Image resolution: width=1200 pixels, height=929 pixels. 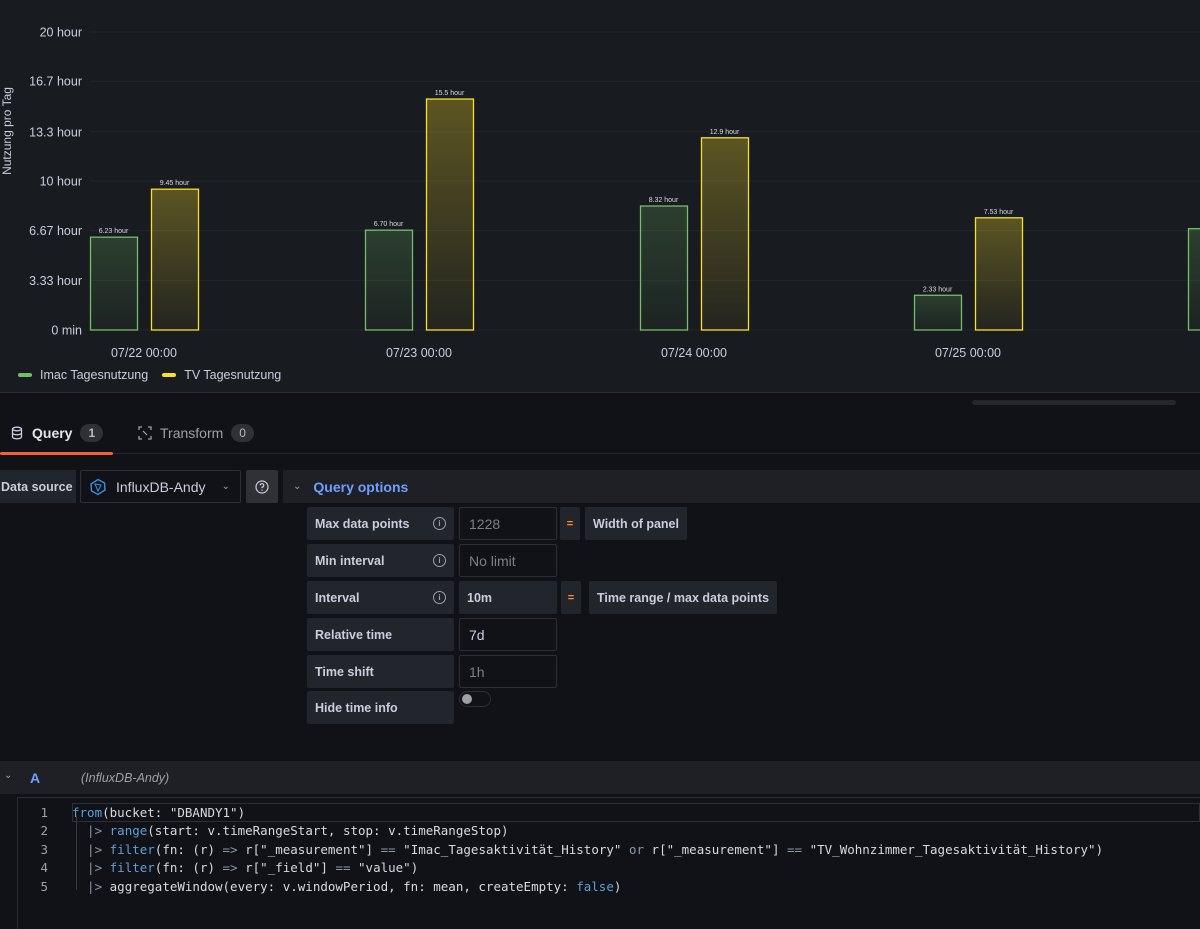 What do you see at coordinates (233, 375) in the screenshot?
I see `legend-label: TV Tagesnutzung` at bounding box center [233, 375].